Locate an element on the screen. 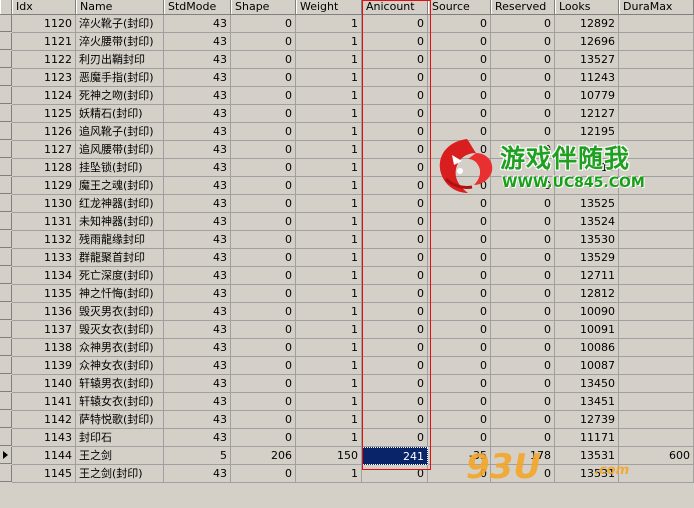 The height and width of the screenshot is (508, 694). cell-name: 妖精石(封印) is located at coordinates (120, 114).